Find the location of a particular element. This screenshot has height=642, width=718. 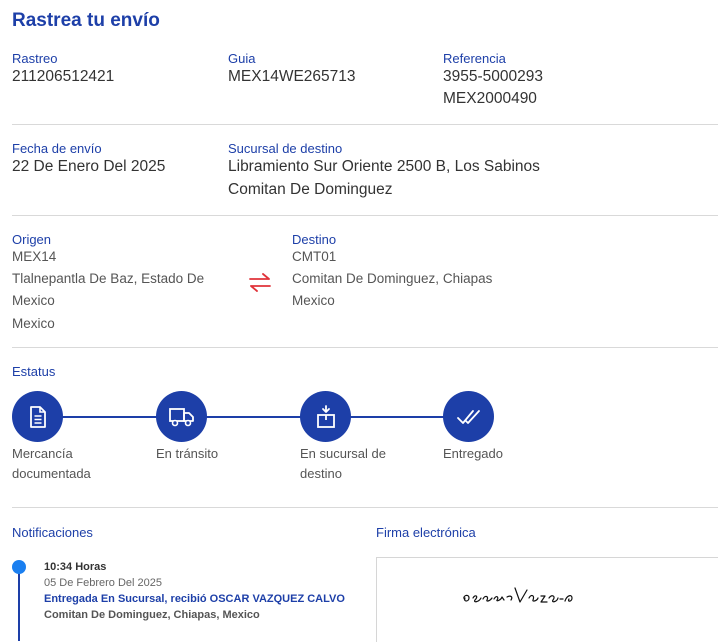

notification-time: 10:34 Horas is located at coordinates (75, 567).